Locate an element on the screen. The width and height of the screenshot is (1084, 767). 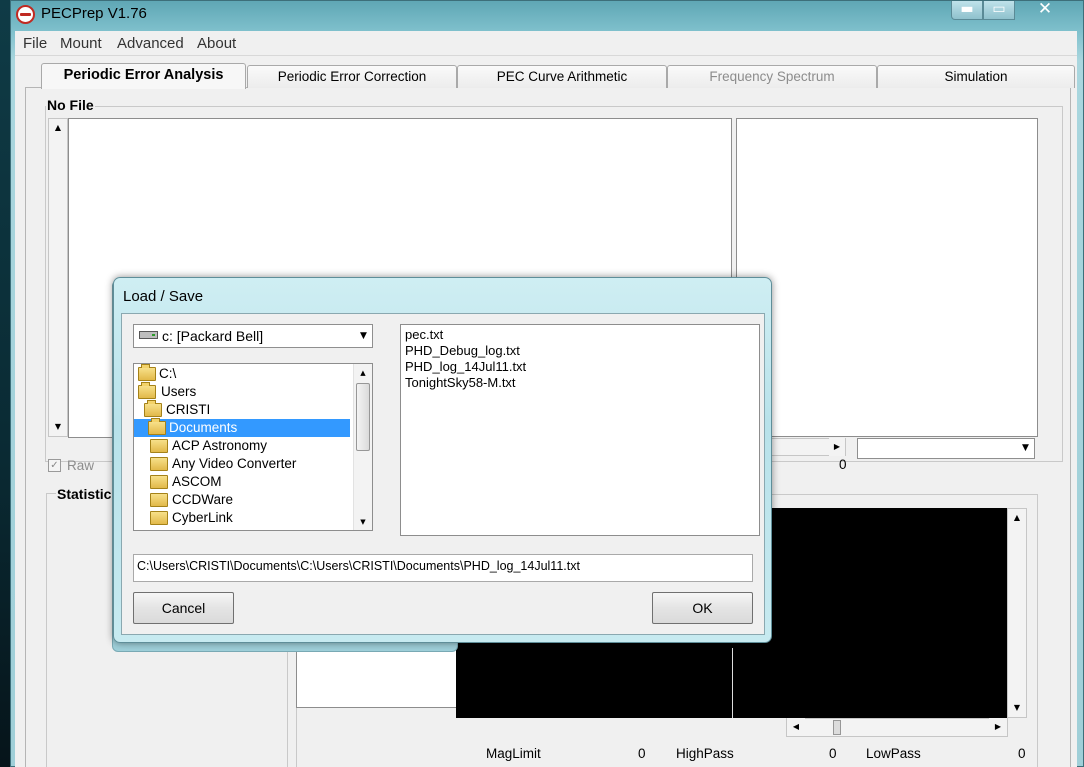
folder-item-ascom: ASCOM is located at coordinates (242, 482).